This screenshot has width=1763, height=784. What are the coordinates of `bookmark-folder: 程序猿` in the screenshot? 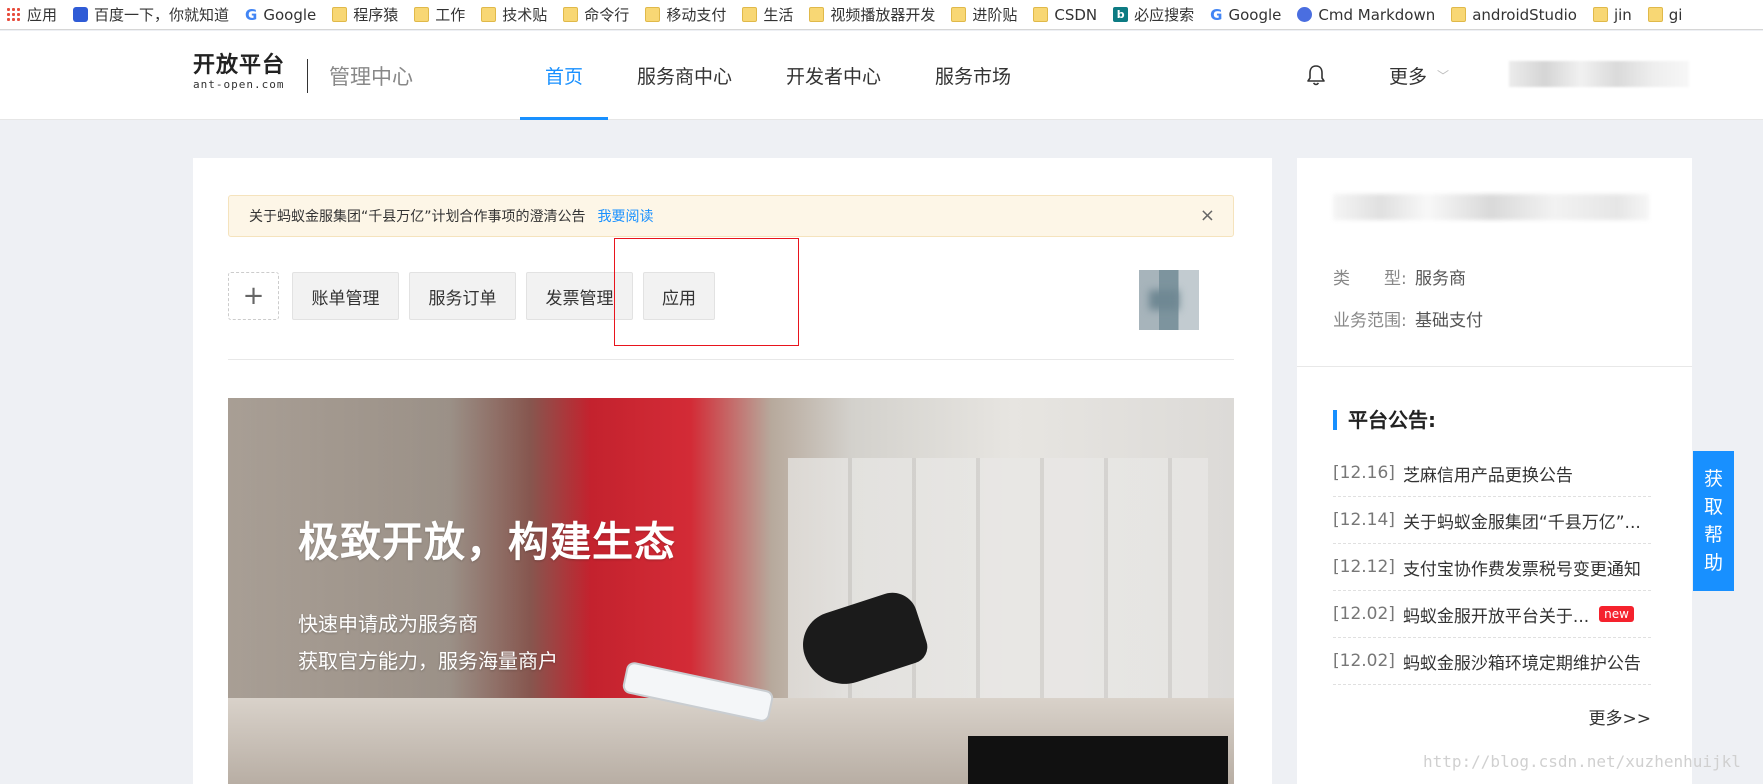 It's located at (365, 14).